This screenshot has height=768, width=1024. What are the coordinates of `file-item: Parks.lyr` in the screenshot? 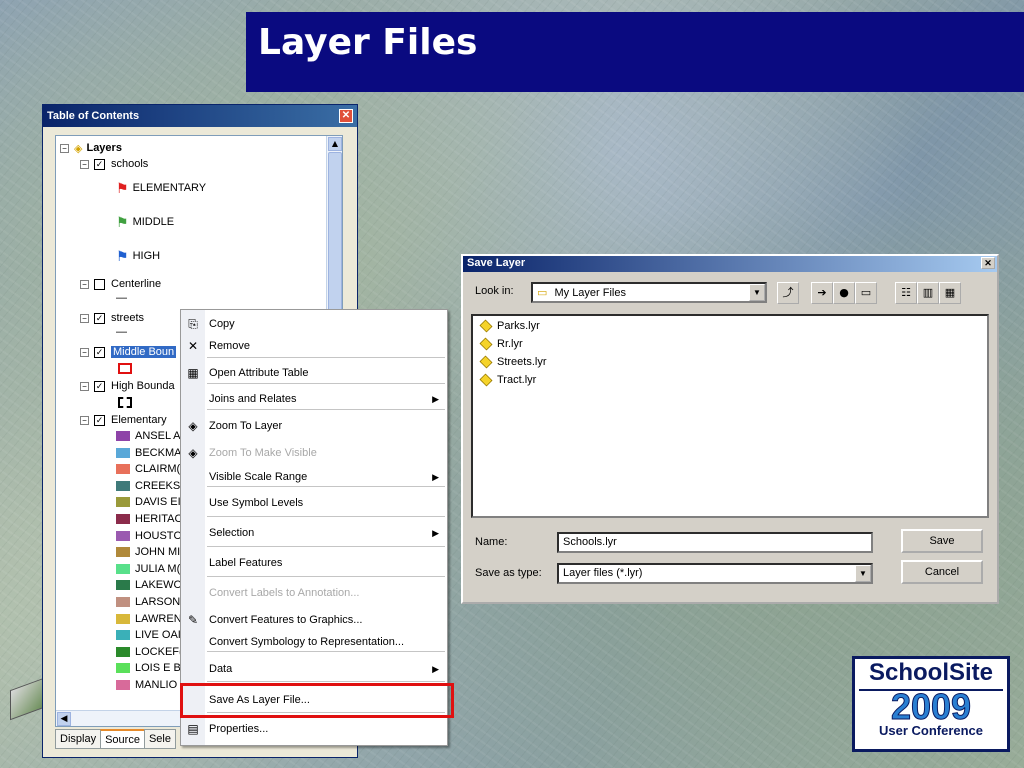 It's located at (509, 326).